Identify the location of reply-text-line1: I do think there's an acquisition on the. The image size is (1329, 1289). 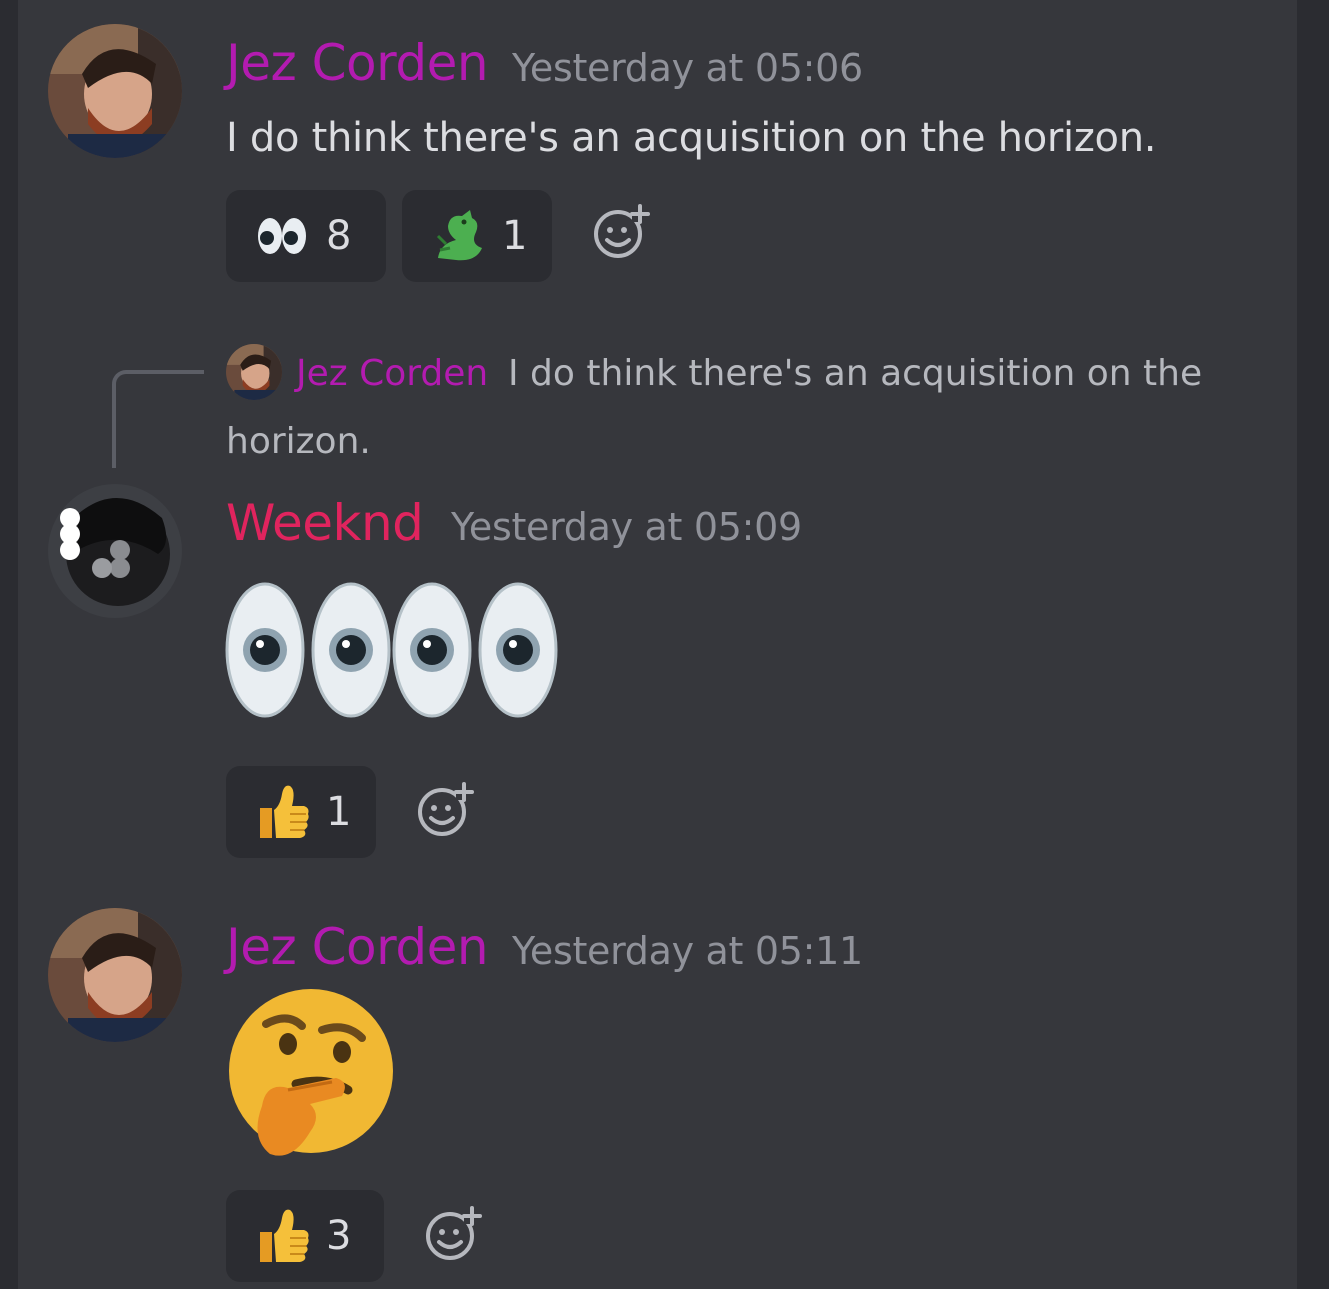
(855, 374).